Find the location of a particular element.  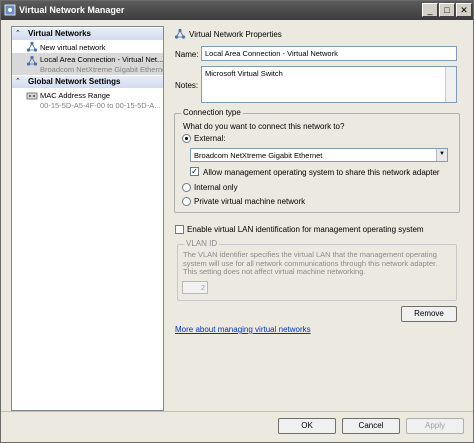

properties-section-title: Virtual Network Properties is located at coordinates (235, 34).